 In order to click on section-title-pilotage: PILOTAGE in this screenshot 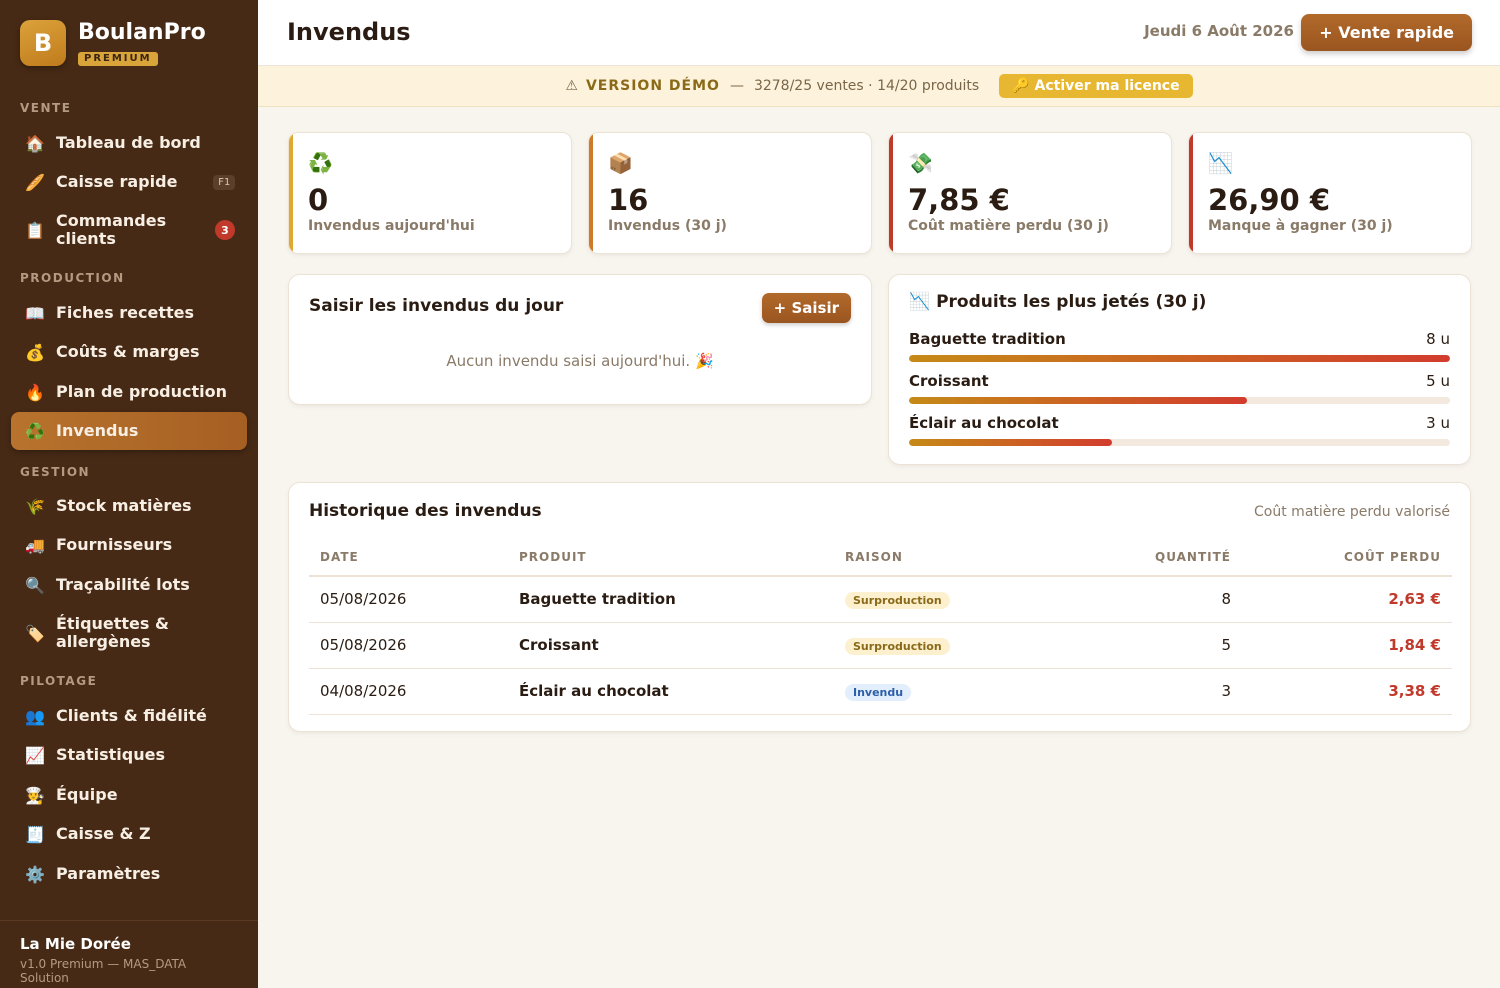, I will do `click(59, 681)`.